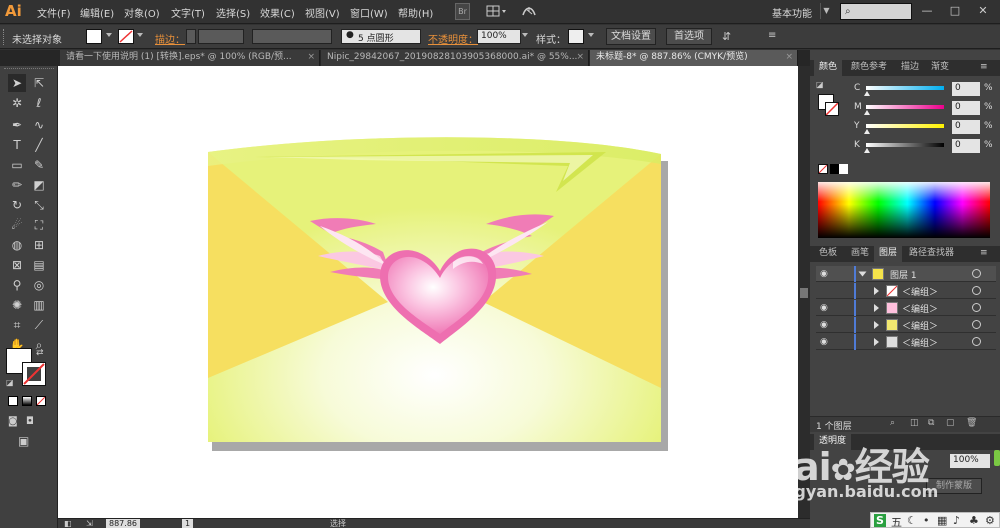 The width and height of the screenshot is (1000, 528). I want to click on cyan-track, so click(905, 88).